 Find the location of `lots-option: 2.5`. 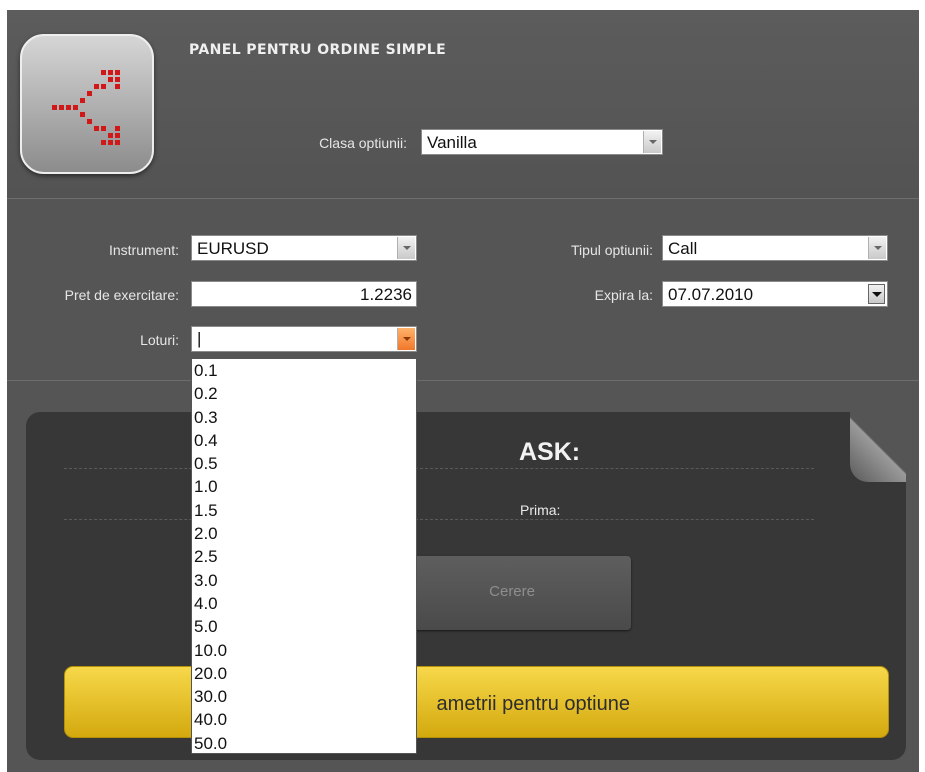

lots-option: 2.5 is located at coordinates (304, 556).